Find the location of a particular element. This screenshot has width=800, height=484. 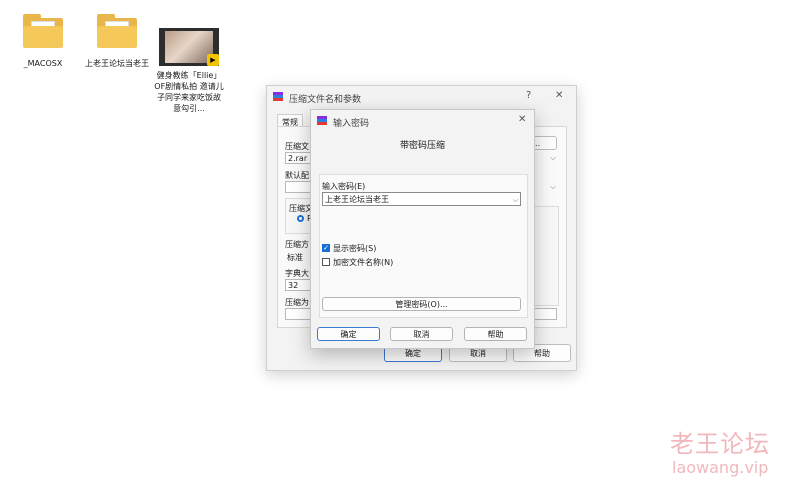

cancel-button: 取消 is located at coordinates (421, 334).